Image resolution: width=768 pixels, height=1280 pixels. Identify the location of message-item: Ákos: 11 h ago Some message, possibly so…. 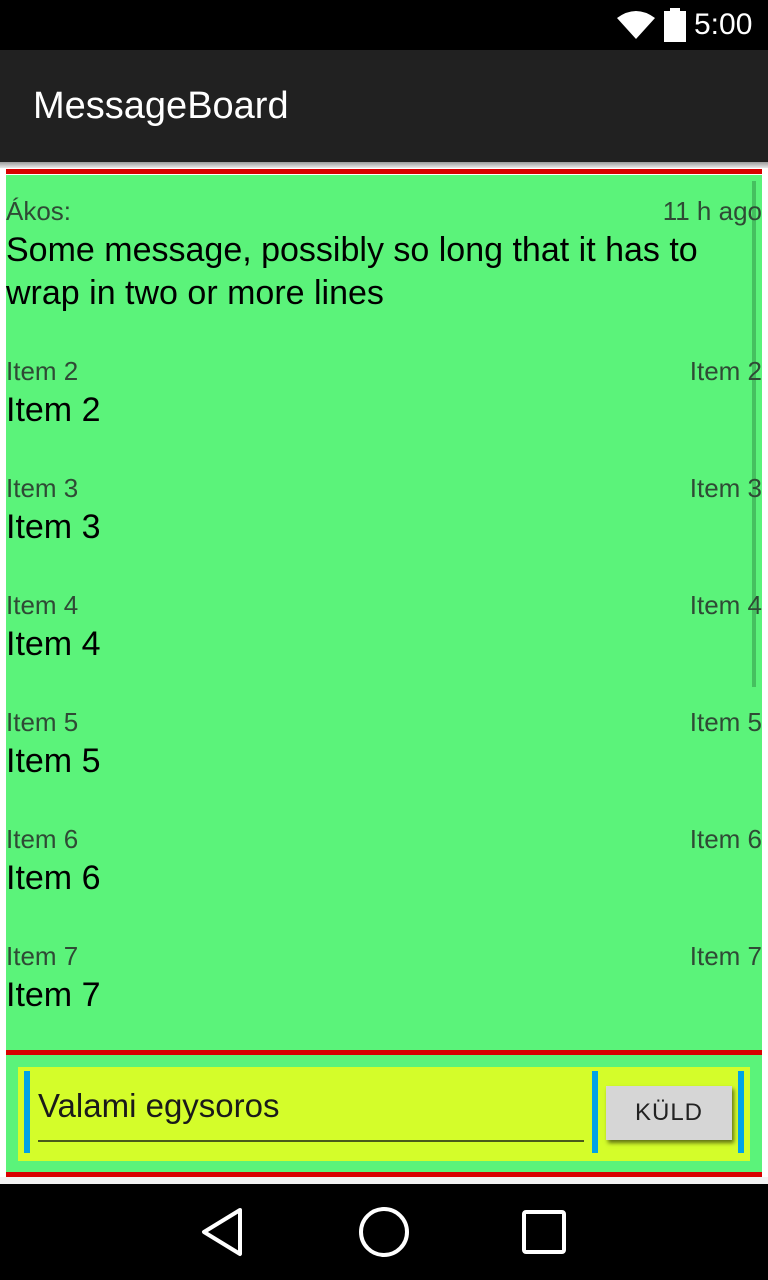
(384, 265).